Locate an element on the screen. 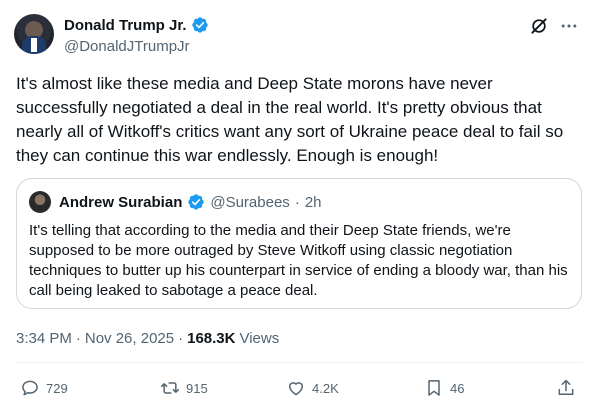 Image resolution: width=599 pixels, height=418 pixels. like-button: 4.2K is located at coordinates (312, 388).